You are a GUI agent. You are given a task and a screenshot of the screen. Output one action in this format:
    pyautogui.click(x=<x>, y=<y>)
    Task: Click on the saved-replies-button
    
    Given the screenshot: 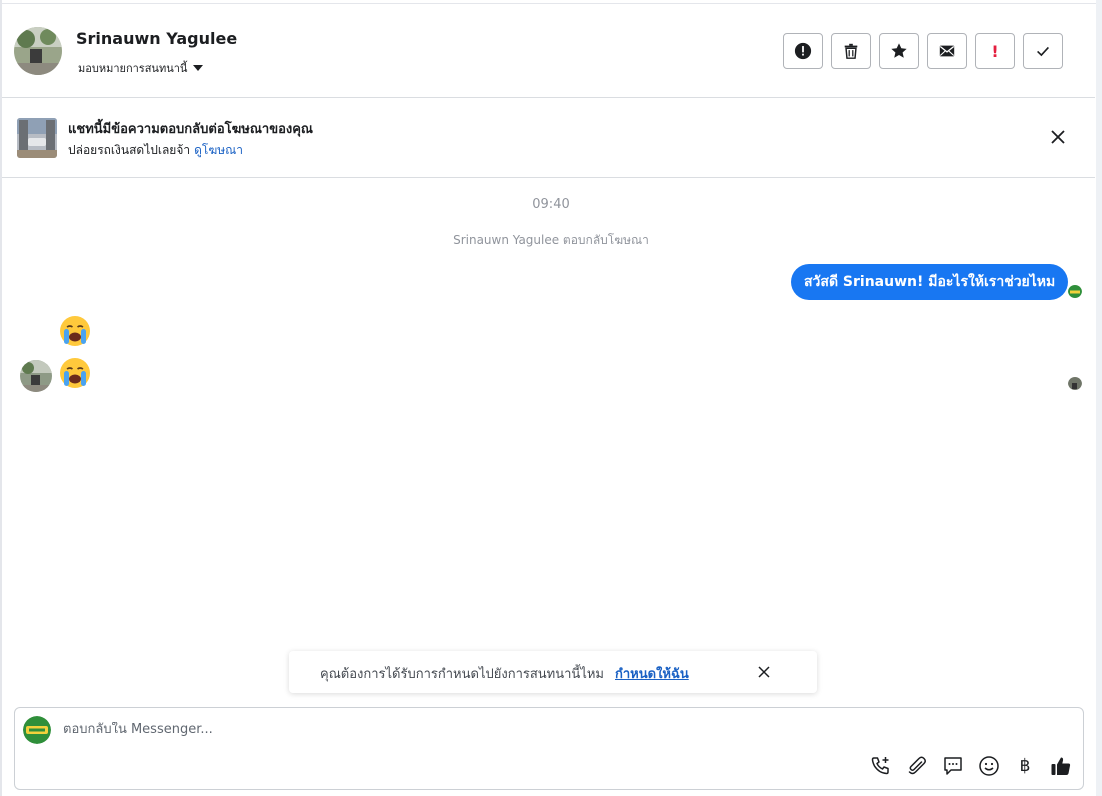 What is the action you would take?
    pyautogui.click(x=953, y=766)
    